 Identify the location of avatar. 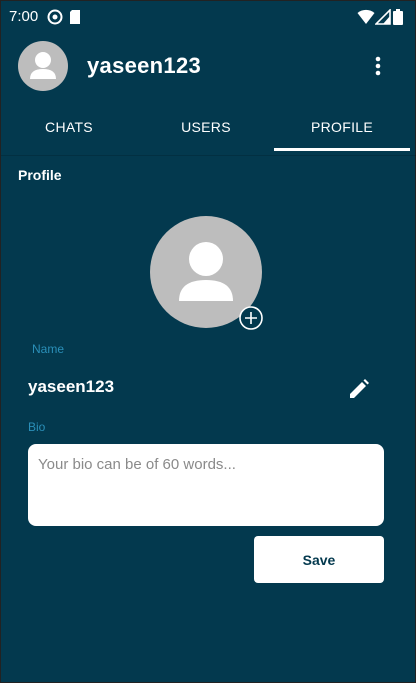
(43, 66).